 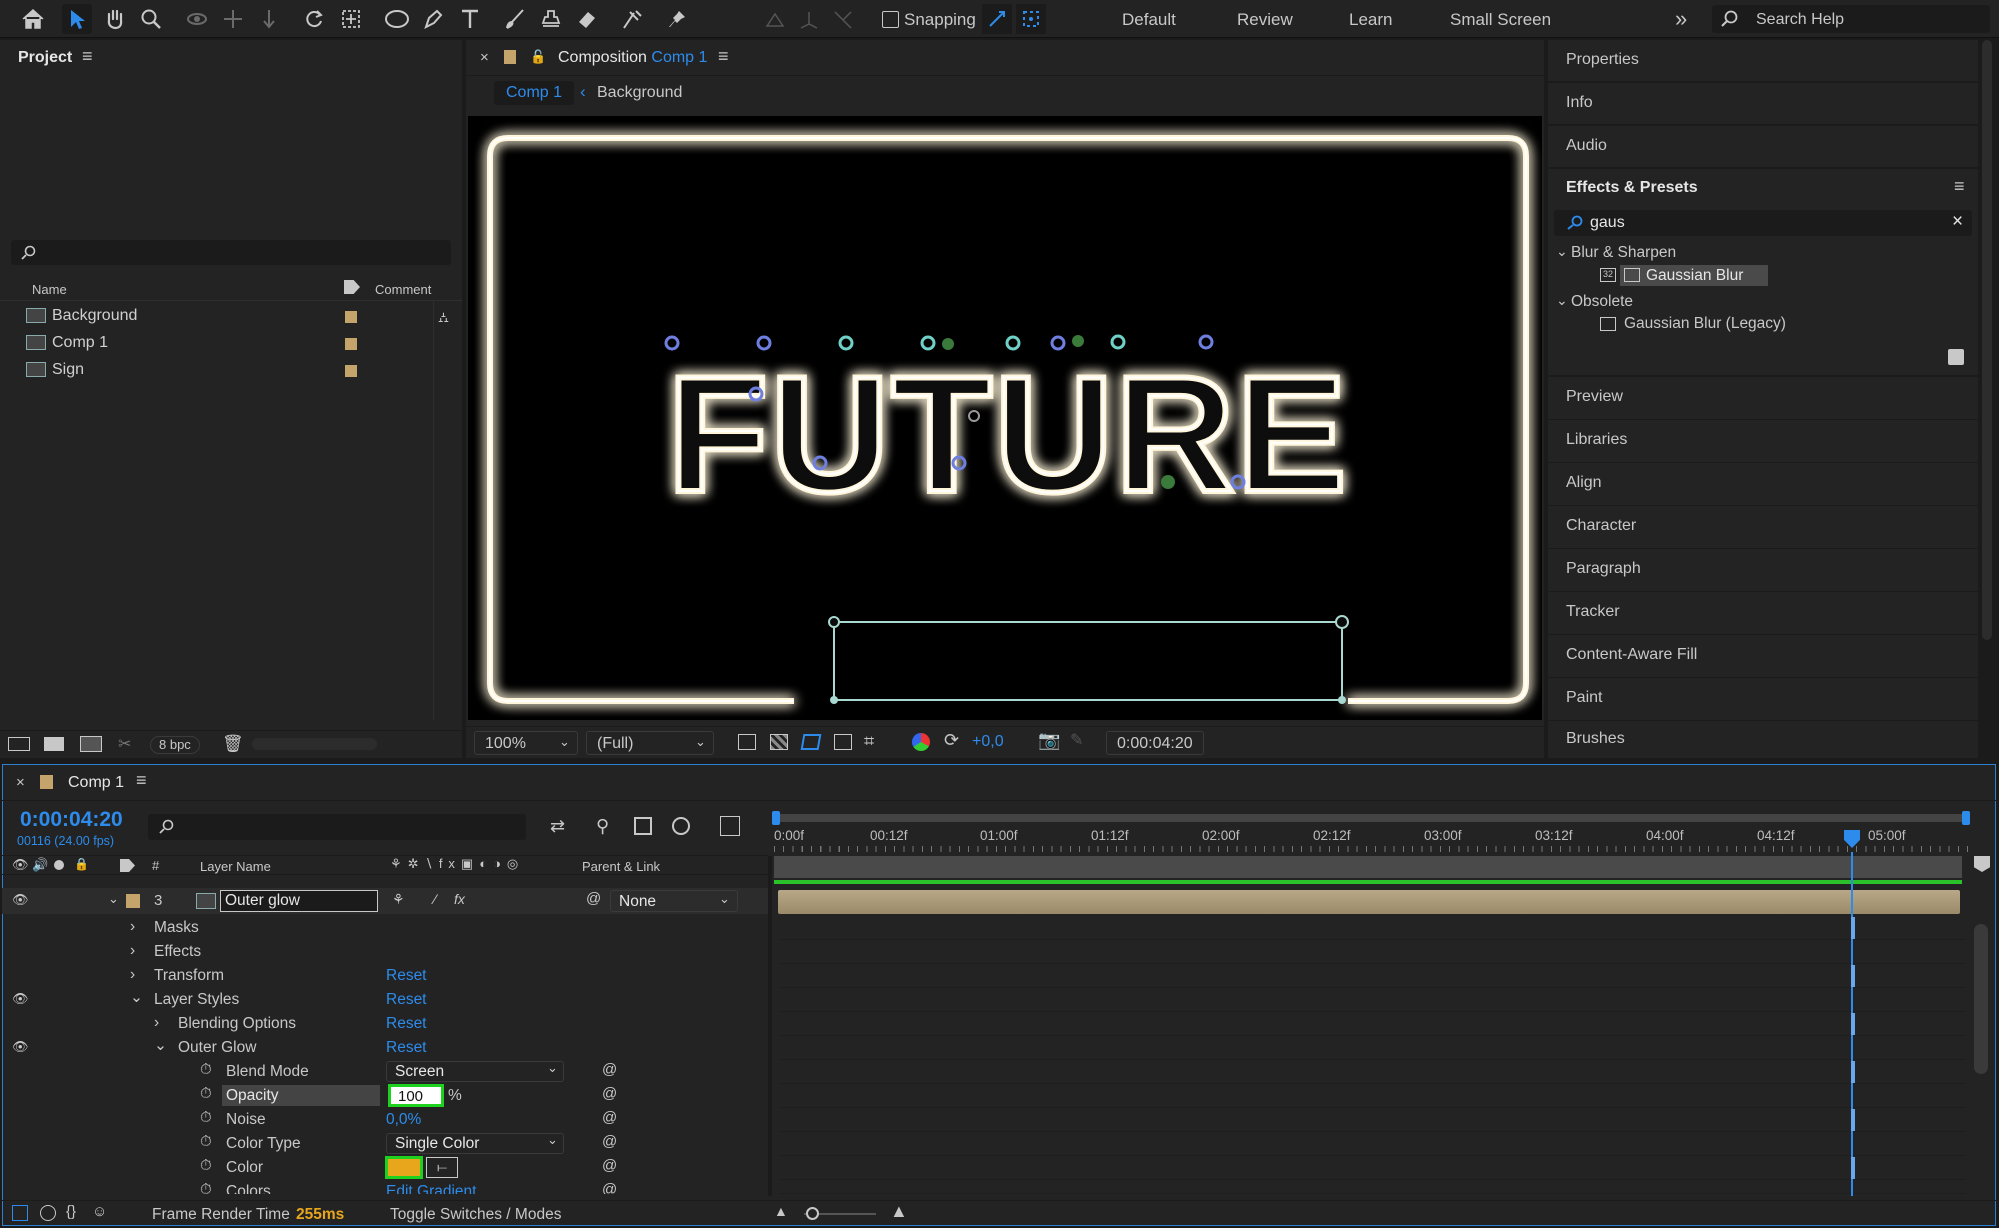 What do you see at coordinates (233, 744) in the screenshot?
I see `trash-icon: 🗑` at bounding box center [233, 744].